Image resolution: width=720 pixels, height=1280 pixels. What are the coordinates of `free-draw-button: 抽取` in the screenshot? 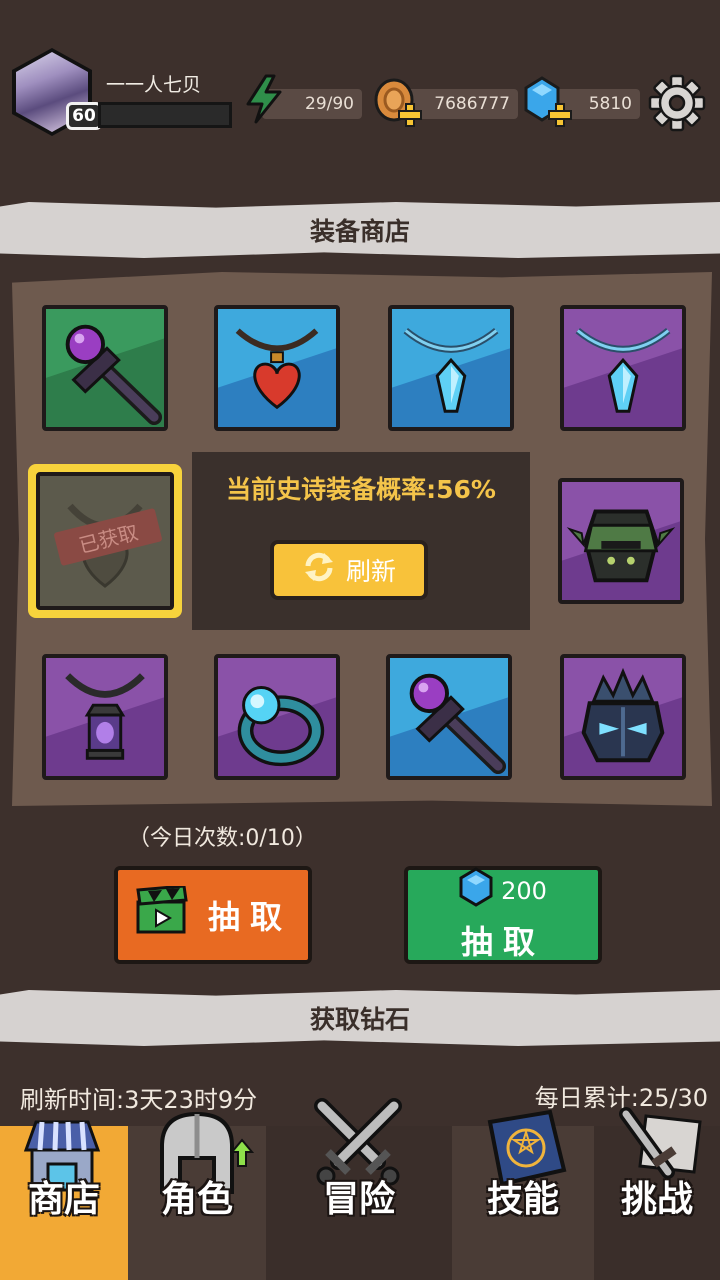 It's located at (213, 915).